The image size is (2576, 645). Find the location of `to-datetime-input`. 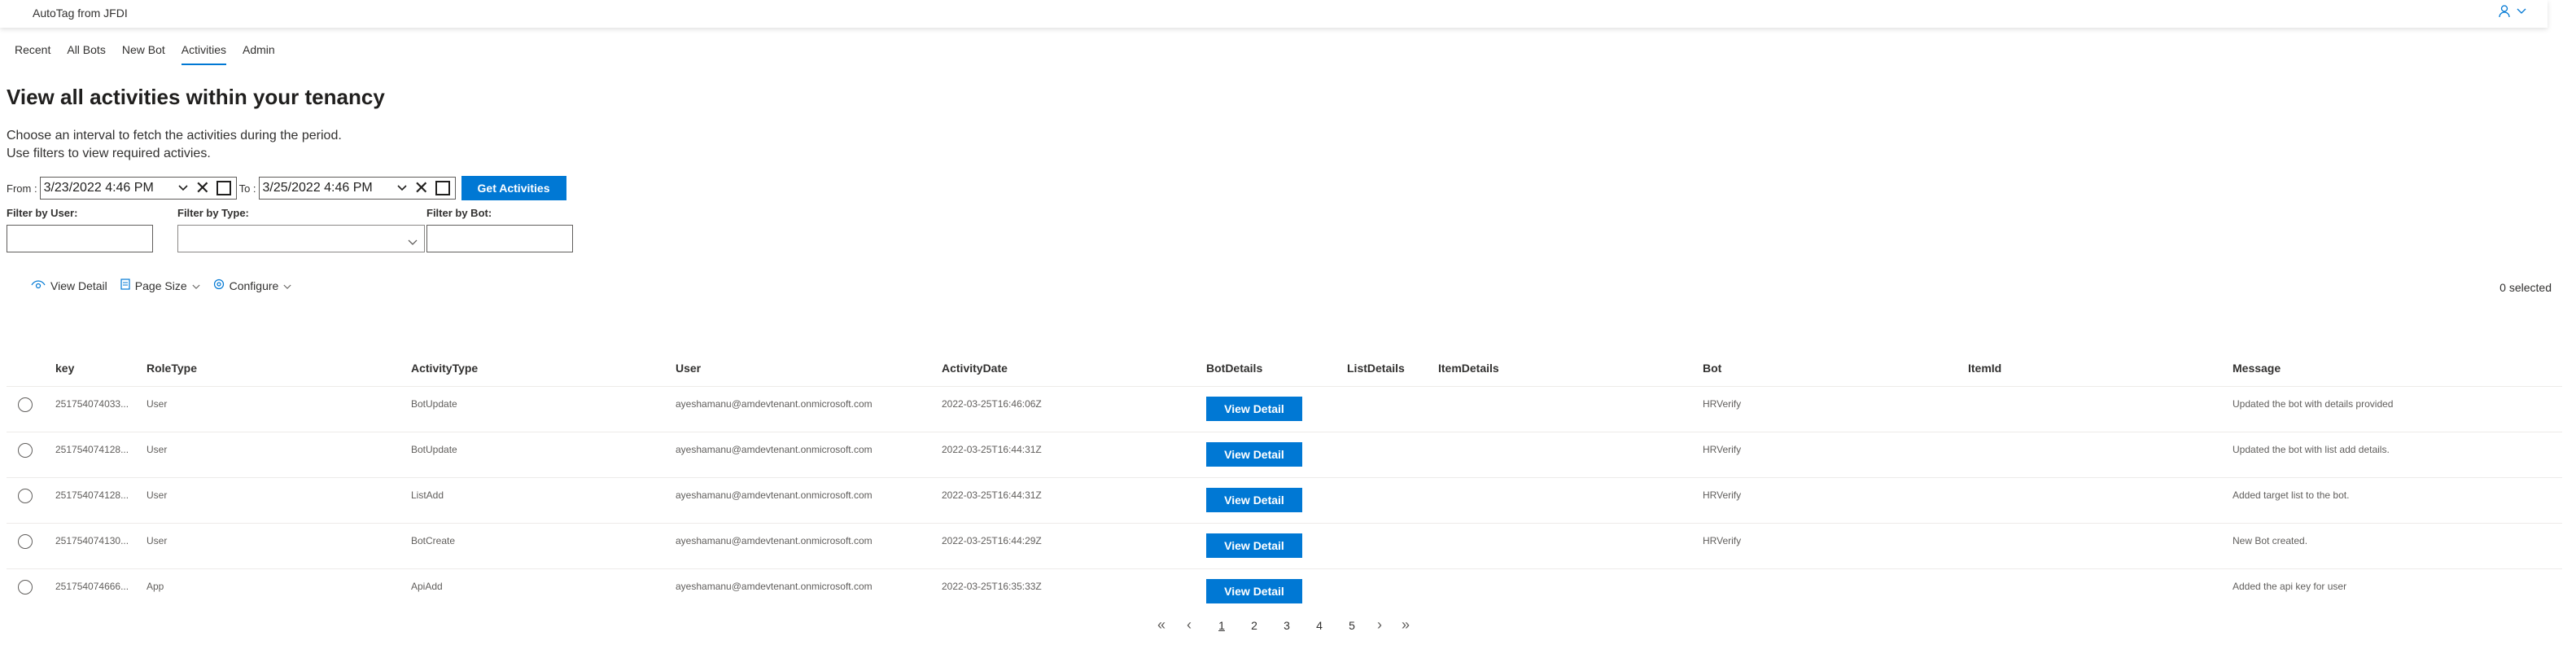

to-datetime-input is located at coordinates (327, 188).